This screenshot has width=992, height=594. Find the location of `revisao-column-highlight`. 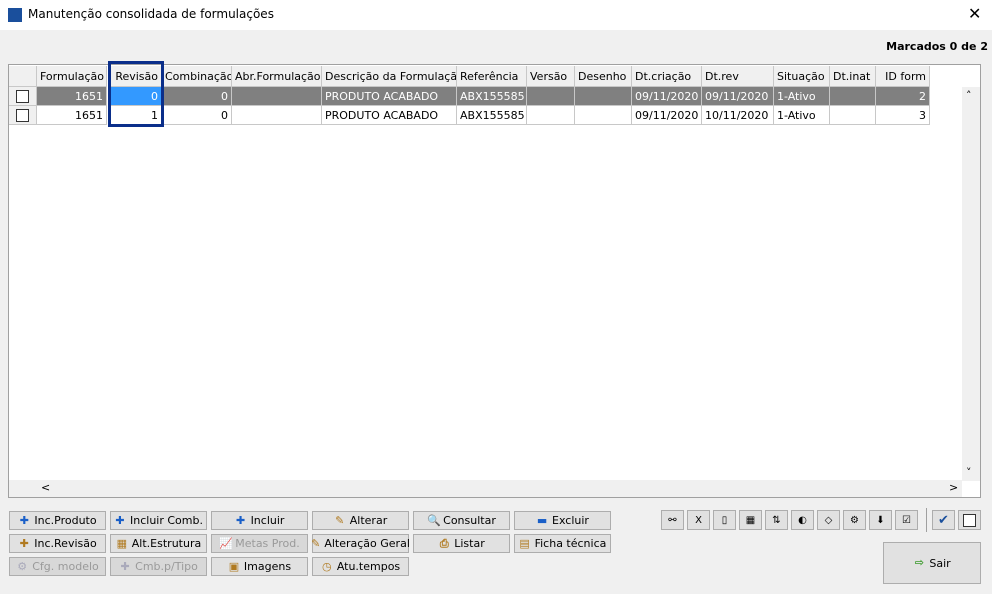

revisao-column-highlight is located at coordinates (136, 94).